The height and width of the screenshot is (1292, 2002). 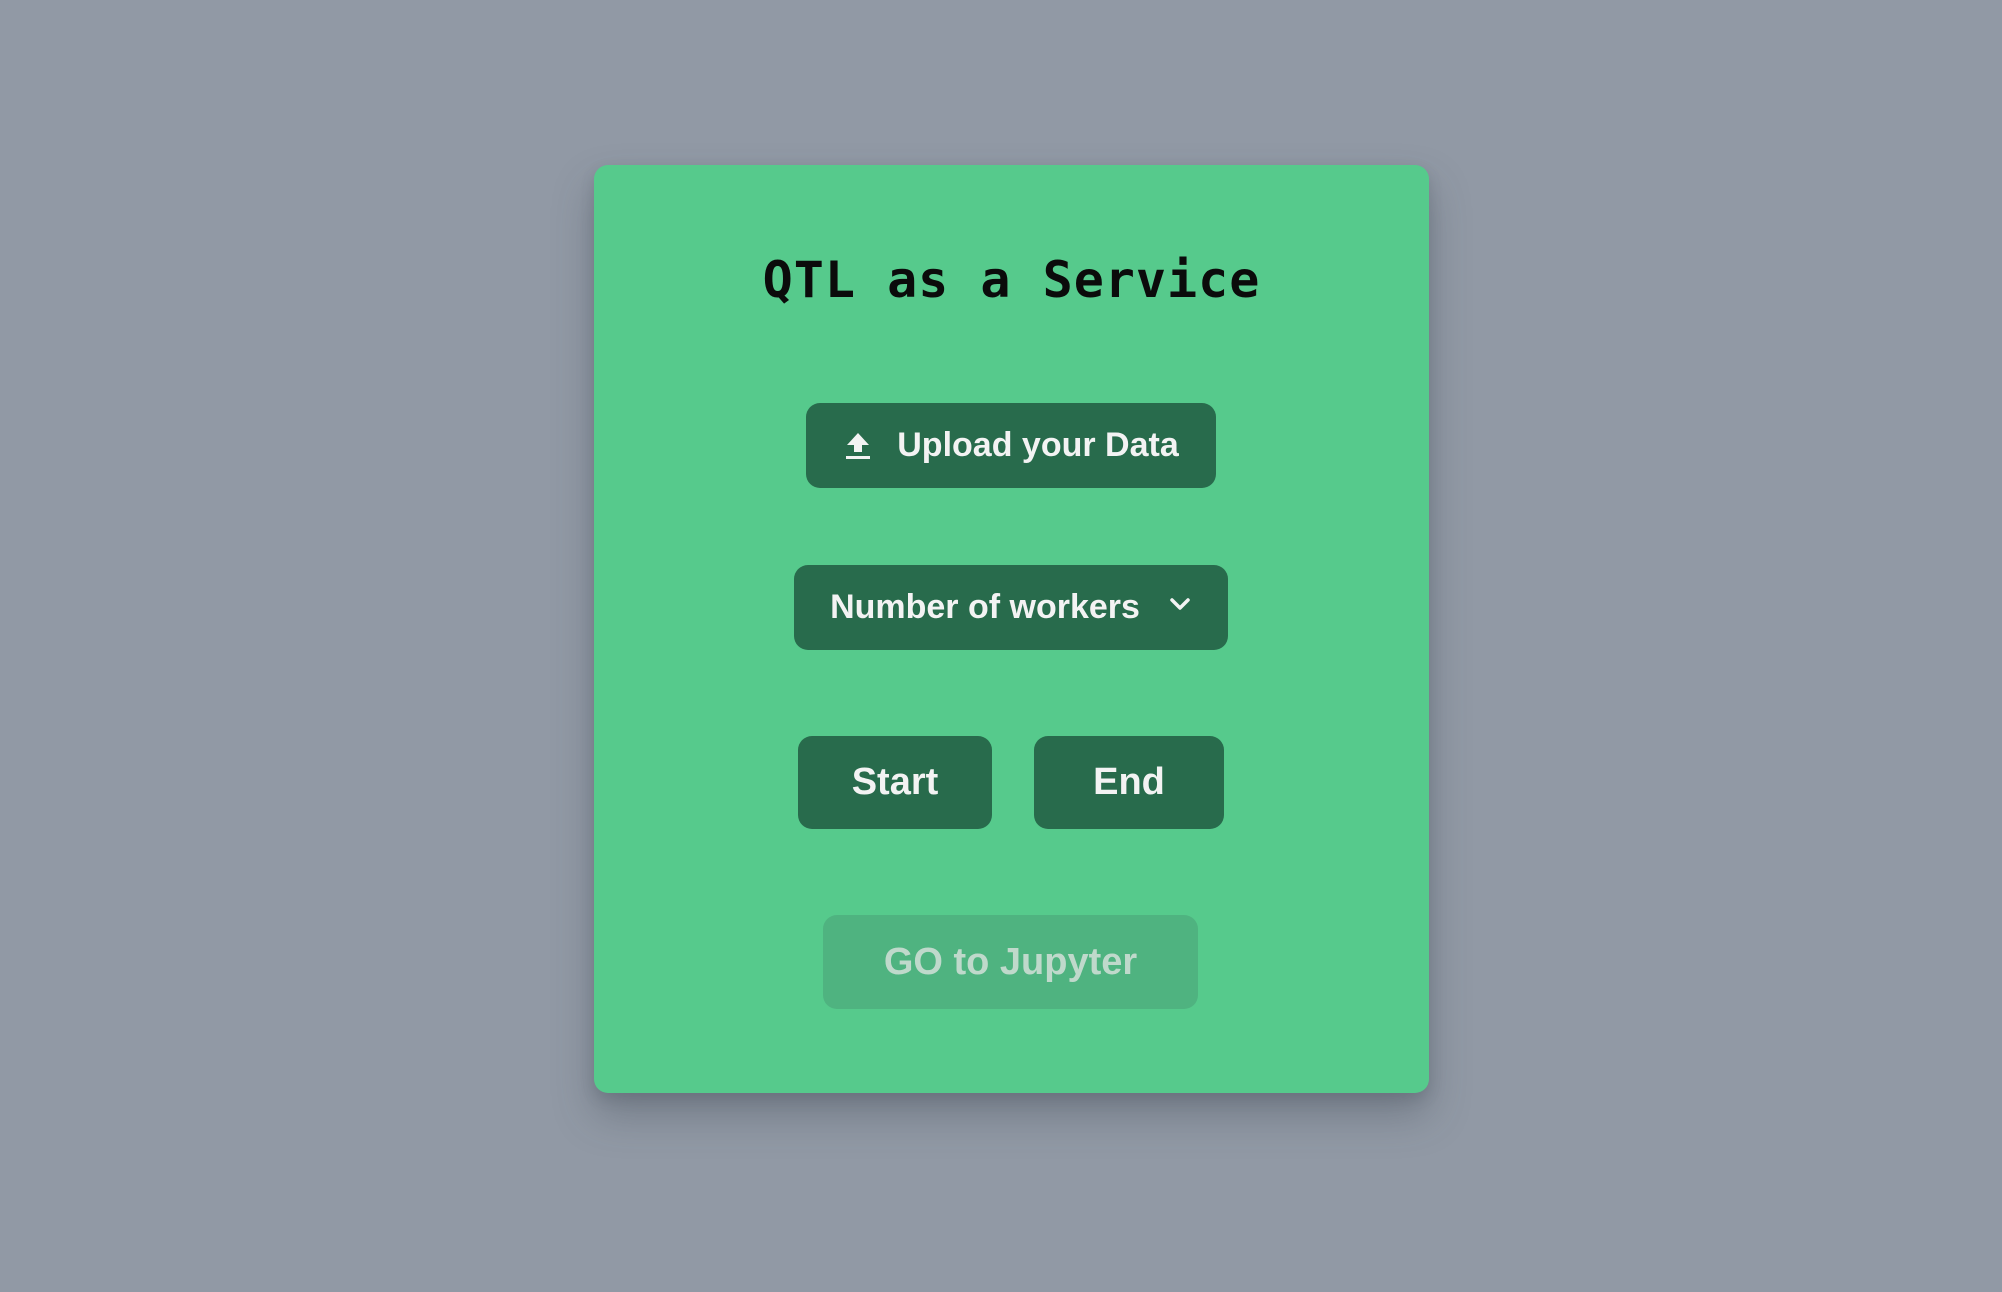 I want to click on upload-data-button: Upload your Data, so click(x=1011, y=445).